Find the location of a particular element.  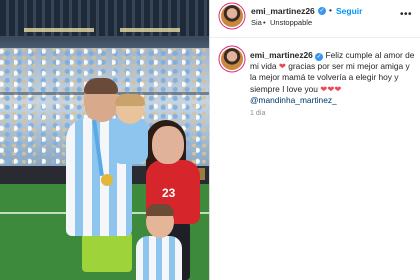

man-shorts is located at coordinates (107, 252).